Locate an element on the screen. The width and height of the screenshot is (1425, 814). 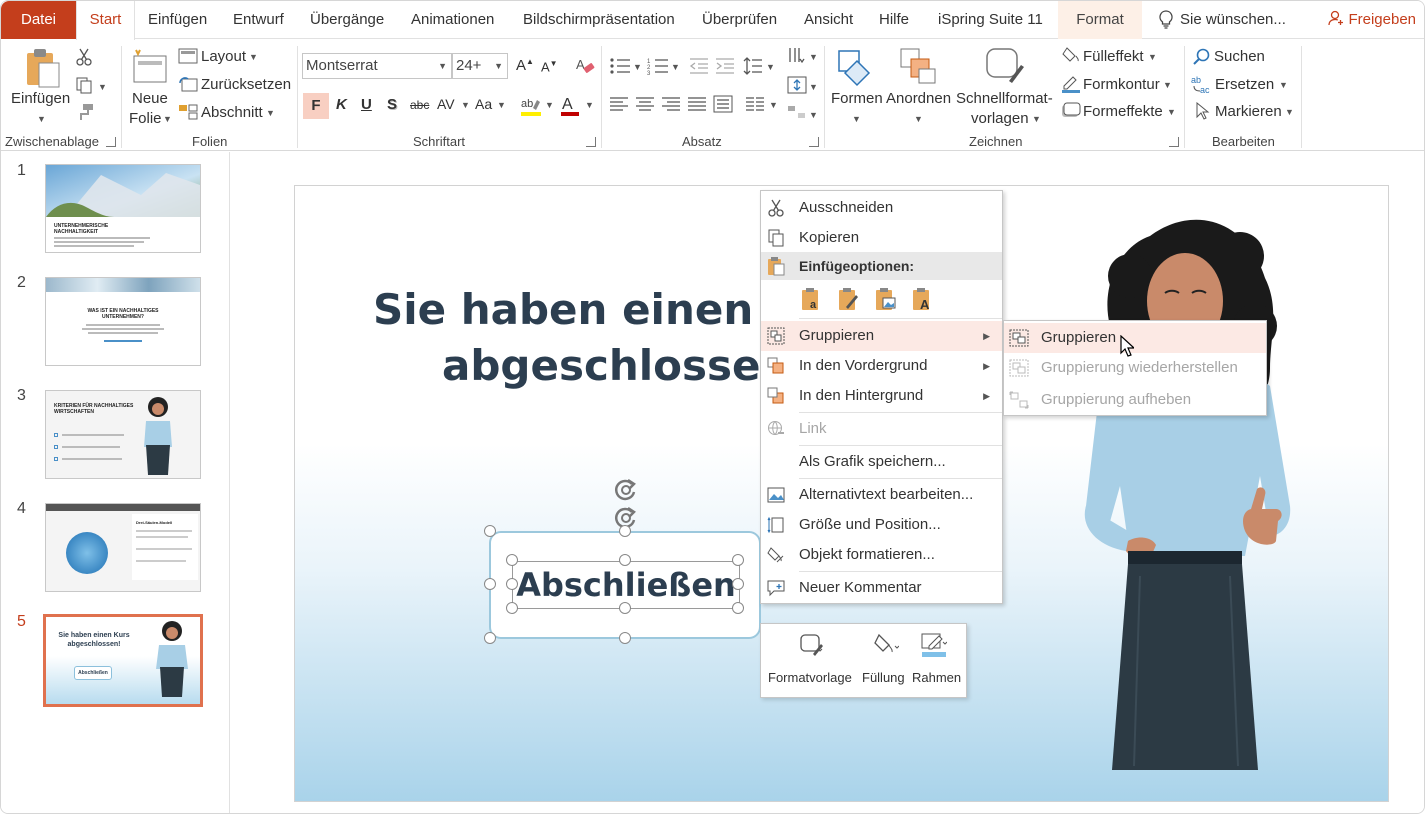
tab-datei: Datei is located at coordinates (38, 20).